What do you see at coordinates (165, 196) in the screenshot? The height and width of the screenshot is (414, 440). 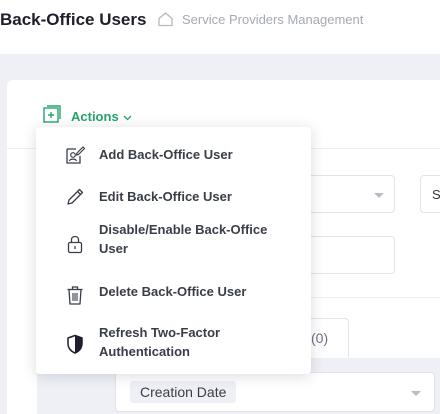 I see `menu-item-label: Edit Back-Office User` at bounding box center [165, 196].